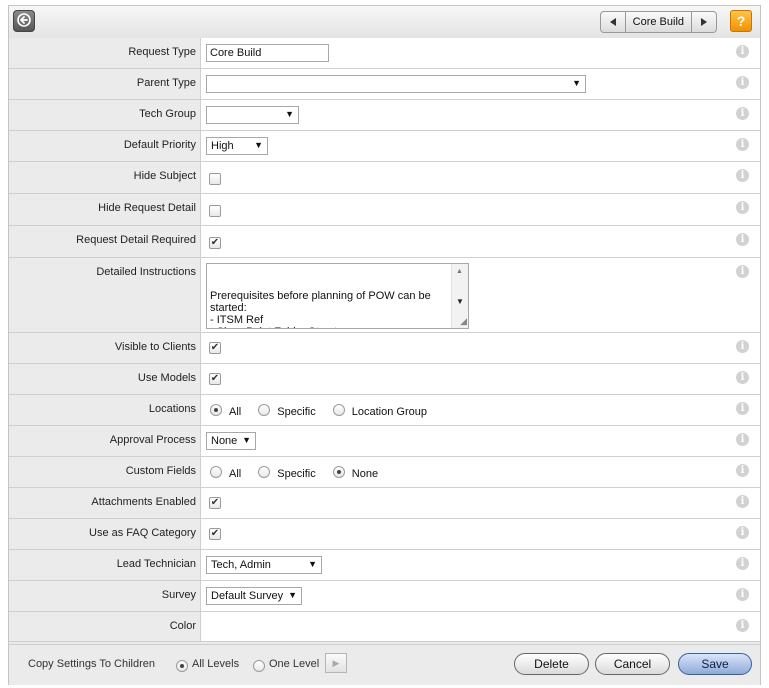 This screenshot has width=769, height=688. I want to click on row-visible-to-clients: Visible to Clients ✔ i, so click(384, 348).